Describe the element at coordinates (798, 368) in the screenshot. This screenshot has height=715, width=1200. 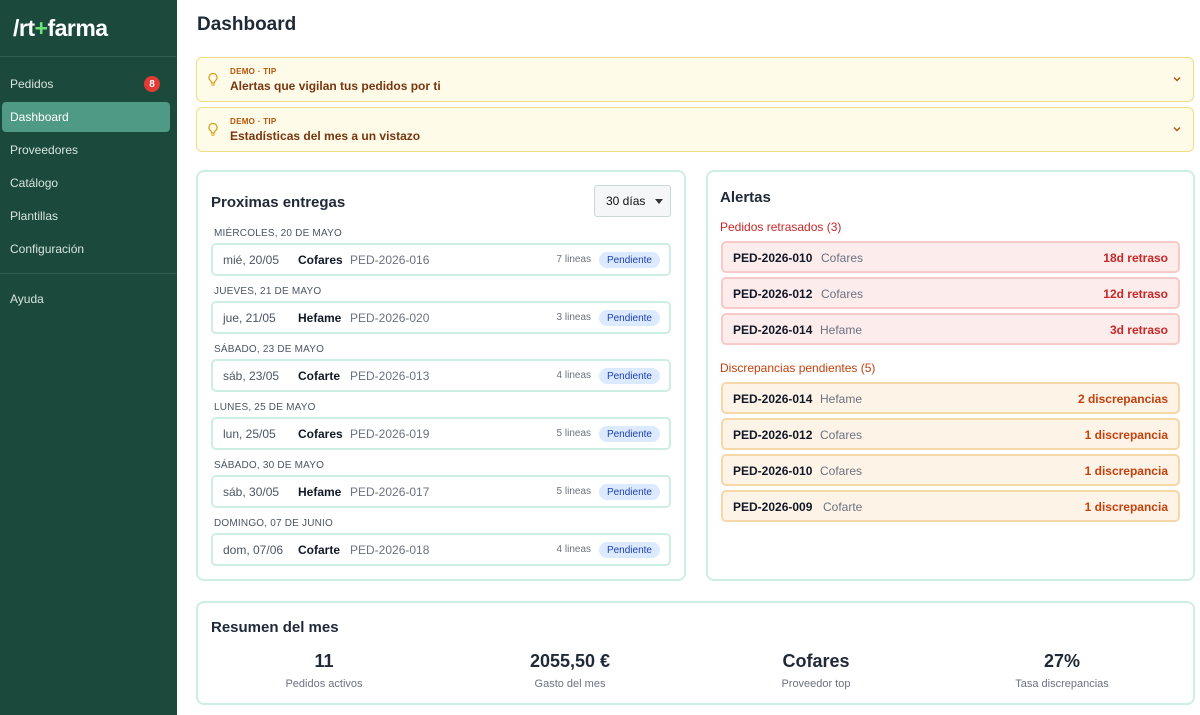
I see `discrepancias-title: Discrepancias pendientes (5)` at that location.